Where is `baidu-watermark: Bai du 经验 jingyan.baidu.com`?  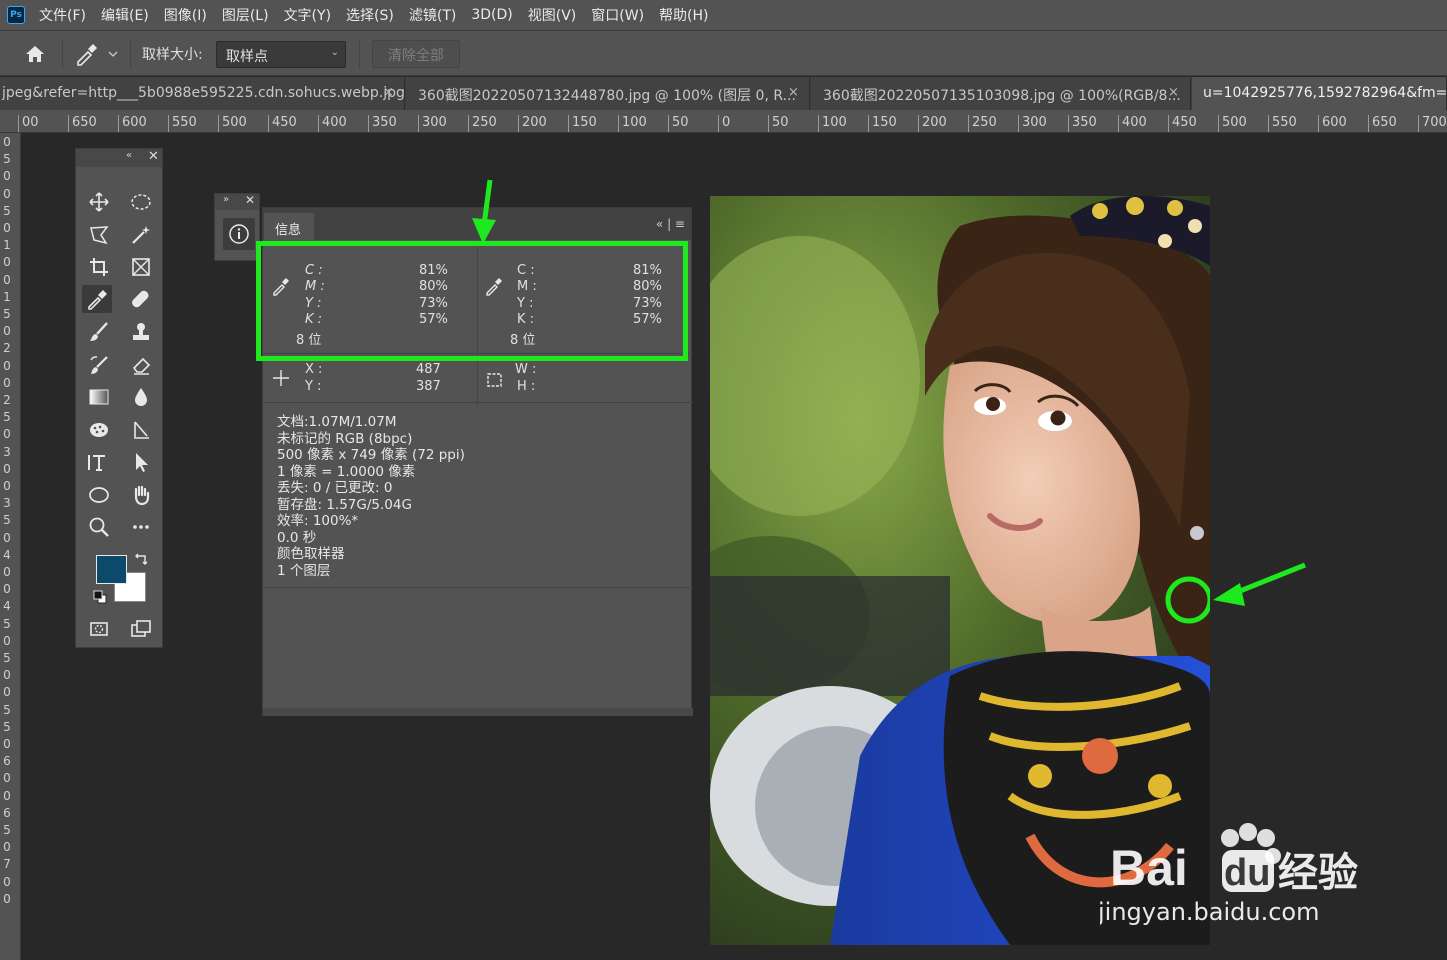 baidu-watermark: Bai du 经验 jingyan.baidu.com is located at coordinates (1238, 877).